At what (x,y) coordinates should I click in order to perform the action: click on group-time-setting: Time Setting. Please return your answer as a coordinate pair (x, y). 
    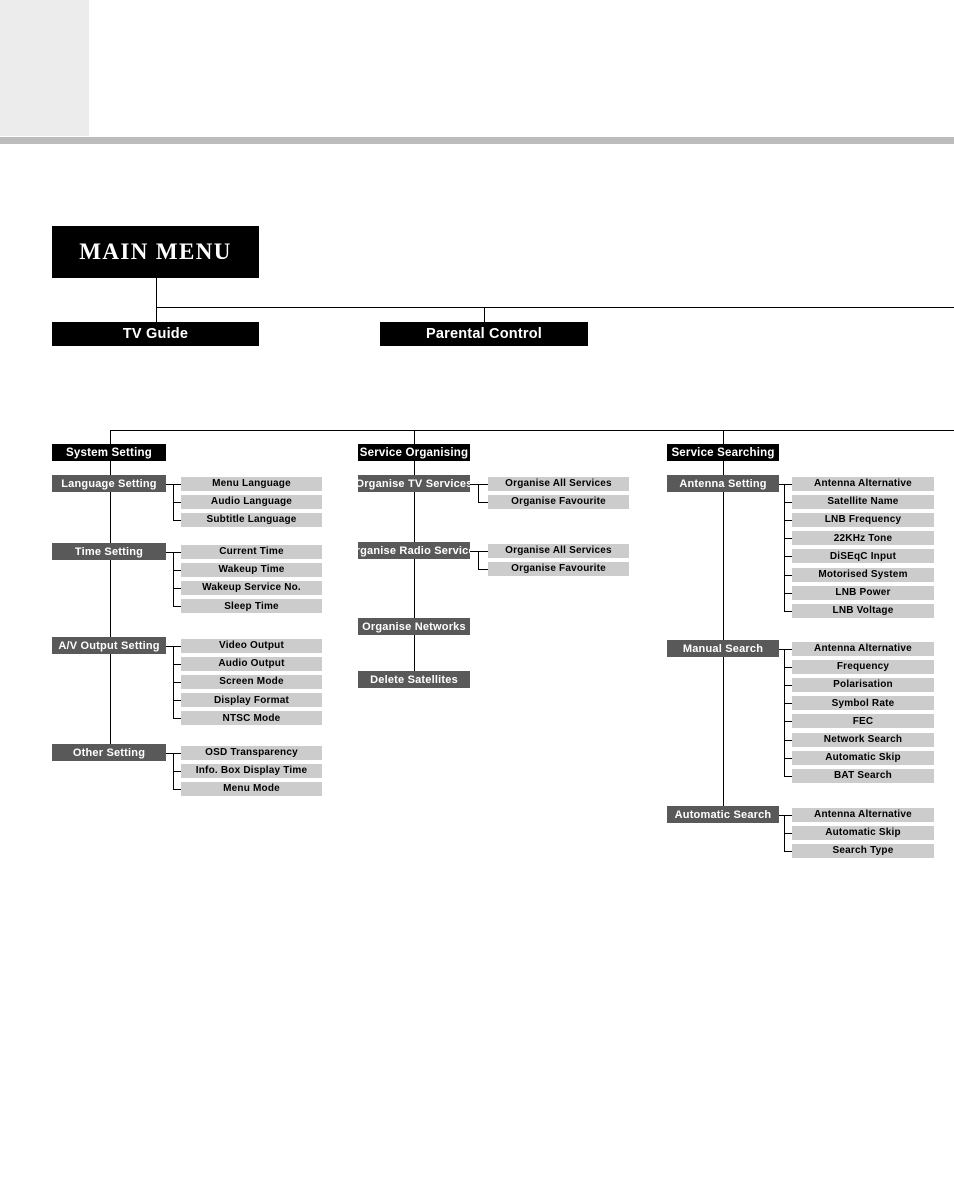
    Looking at the image, I should click on (109, 551).